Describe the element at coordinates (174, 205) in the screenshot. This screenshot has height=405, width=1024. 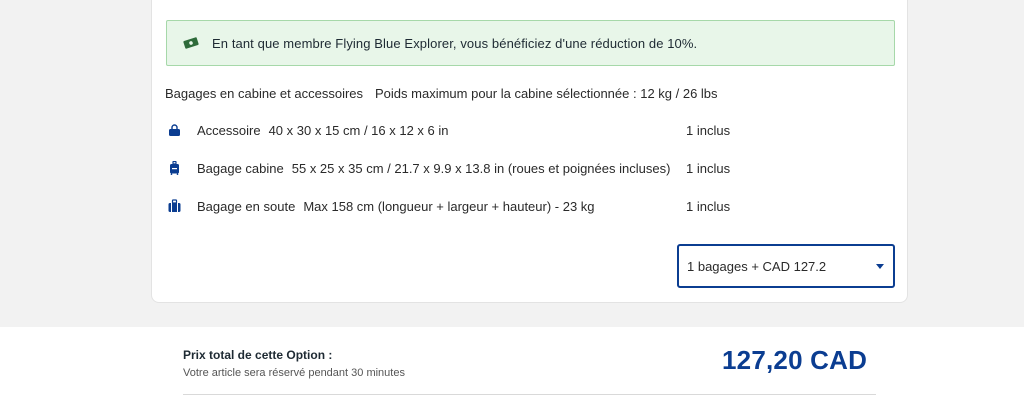
I see `suitcase-icon` at that location.